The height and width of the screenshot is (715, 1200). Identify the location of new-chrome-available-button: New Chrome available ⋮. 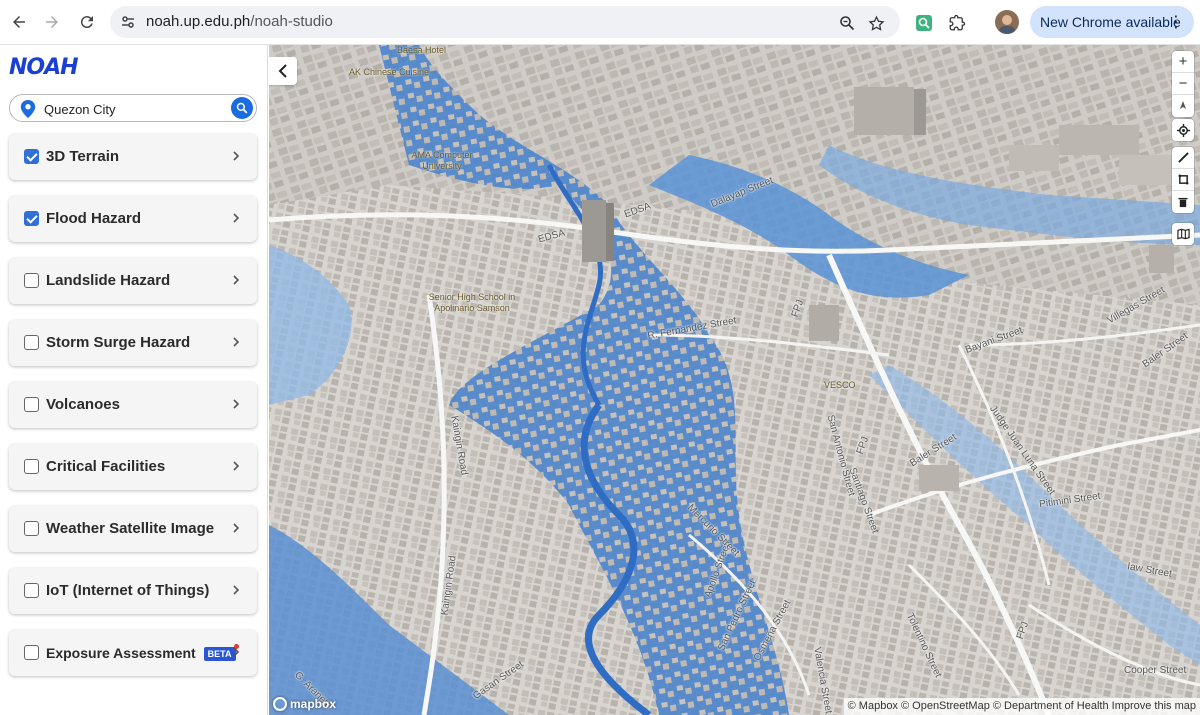
(1112, 22).